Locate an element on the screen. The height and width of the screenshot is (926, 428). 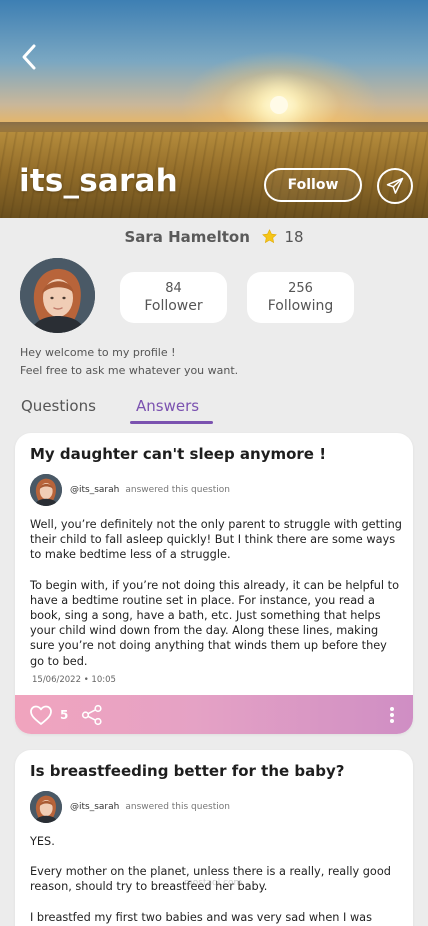
share-button is located at coordinates (92, 715).